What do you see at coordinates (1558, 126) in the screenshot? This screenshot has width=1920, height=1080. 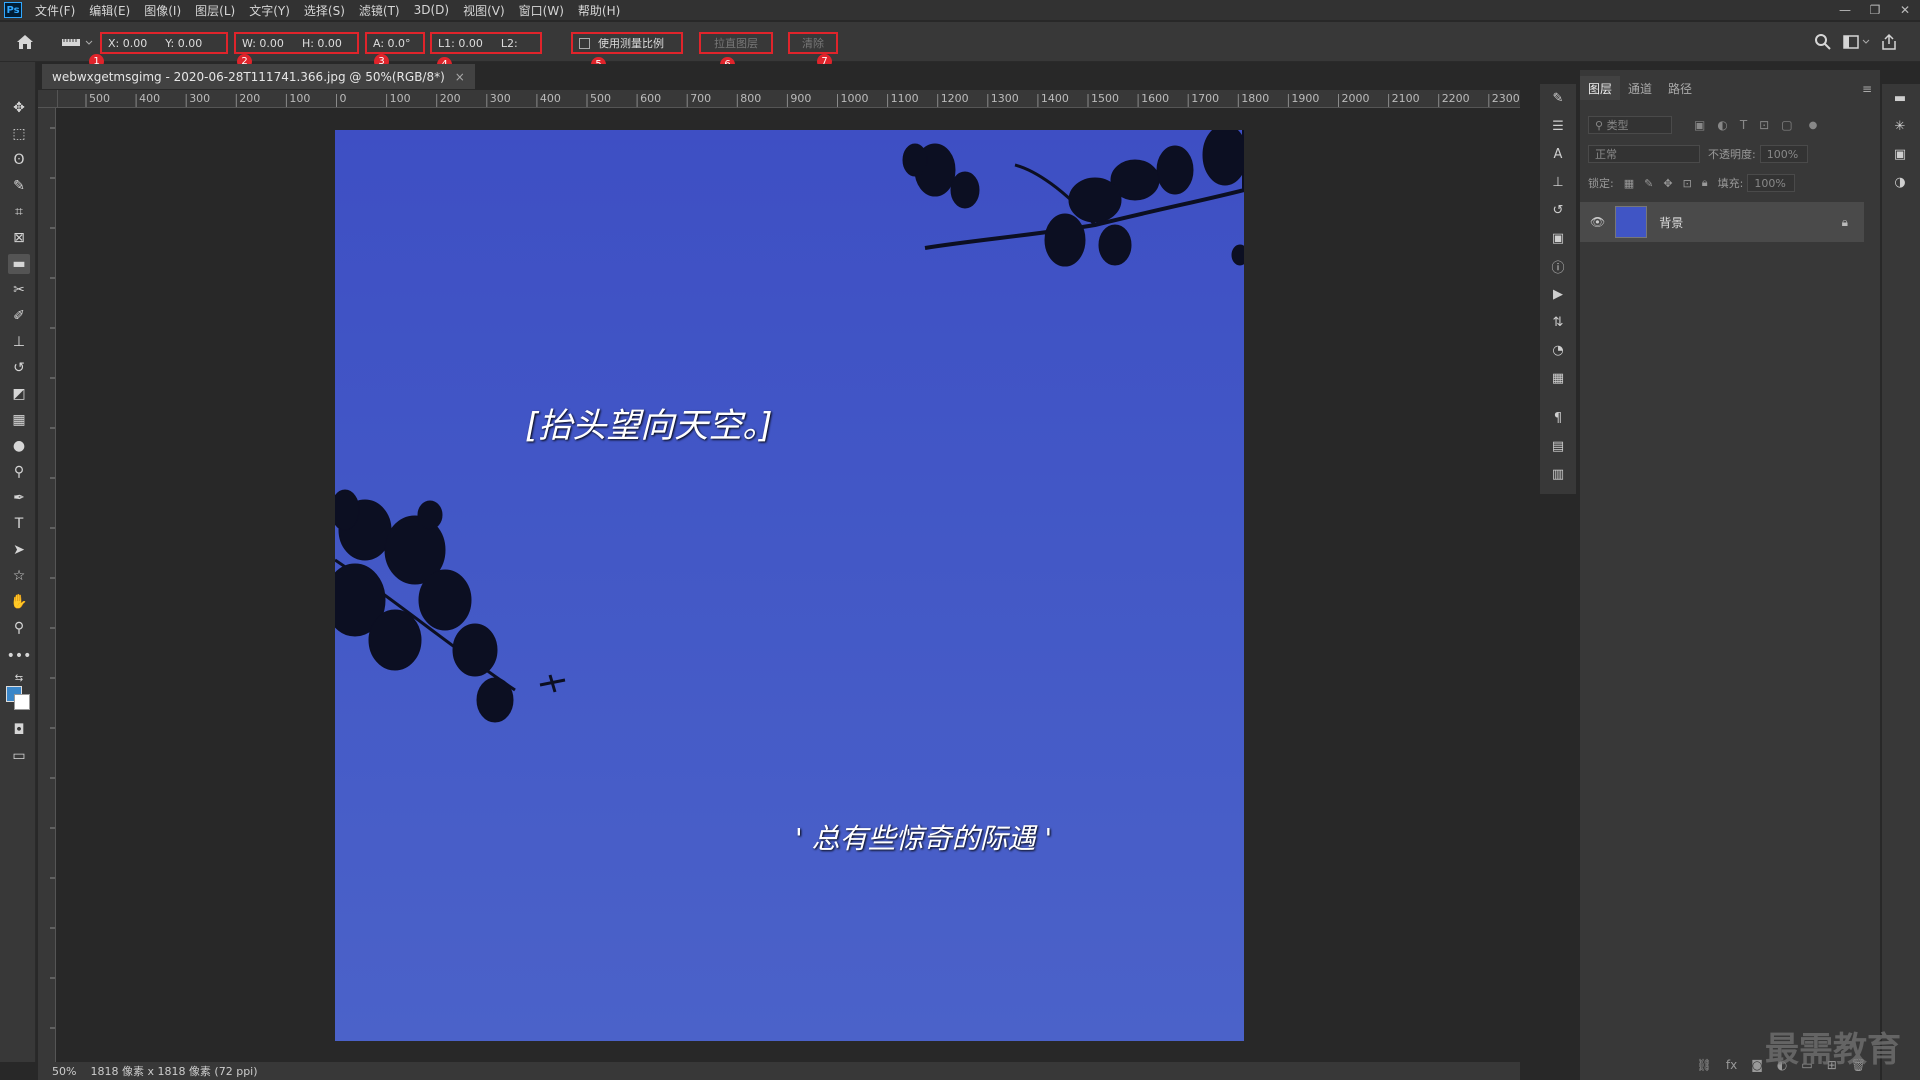 I see `properties-icon: ☰` at bounding box center [1558, 126].